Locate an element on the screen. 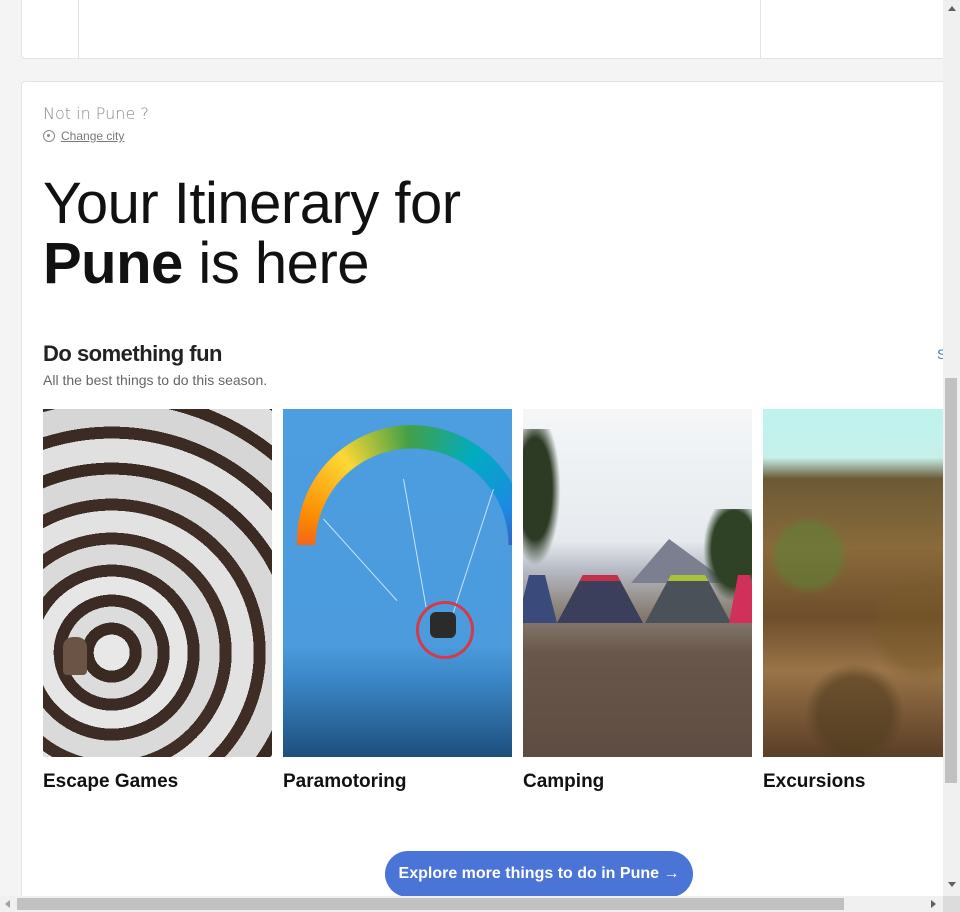 Image resolution: width=960 pixels, height=912 pixels. previous-card is located at coordinates (482, 29).